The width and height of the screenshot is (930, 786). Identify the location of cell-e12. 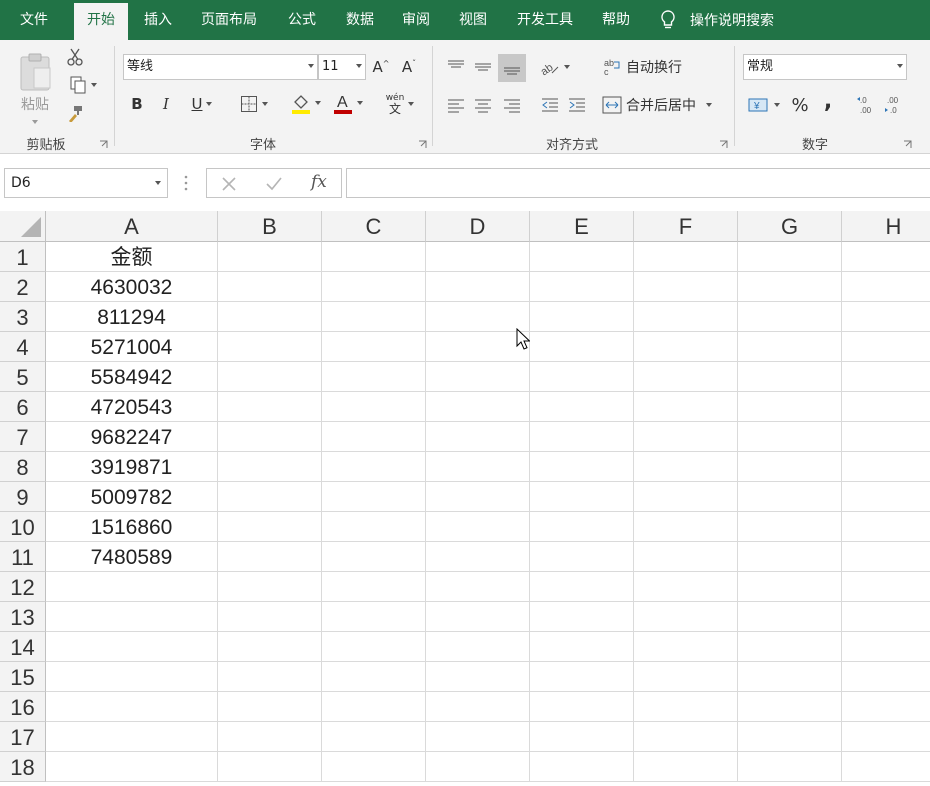
(582, 587).